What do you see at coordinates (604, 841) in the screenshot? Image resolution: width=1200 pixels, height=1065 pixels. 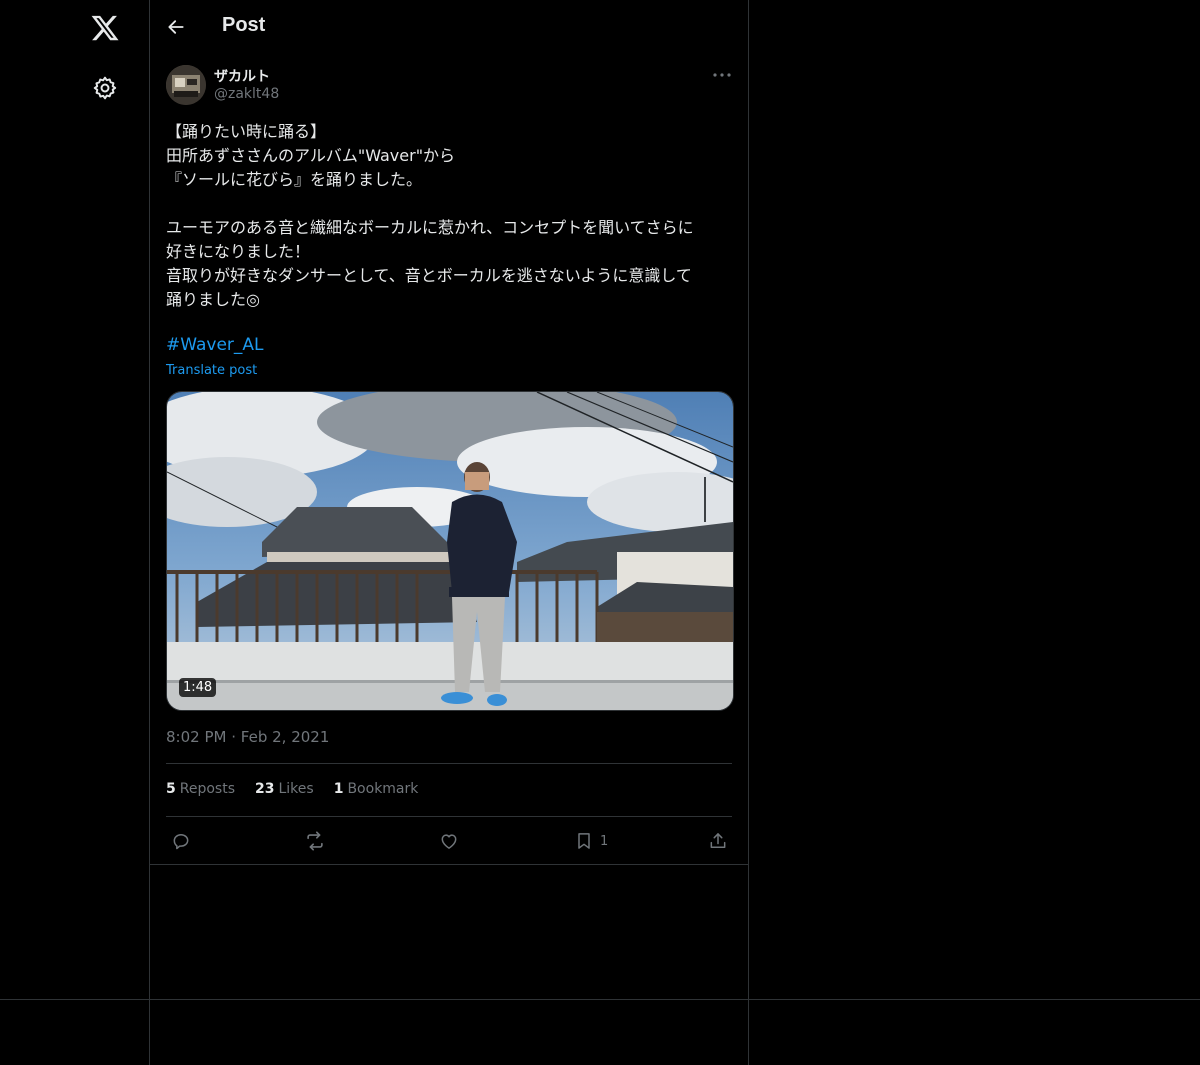 I see `bookmark-count: 1` at bounding box center [604, 841].